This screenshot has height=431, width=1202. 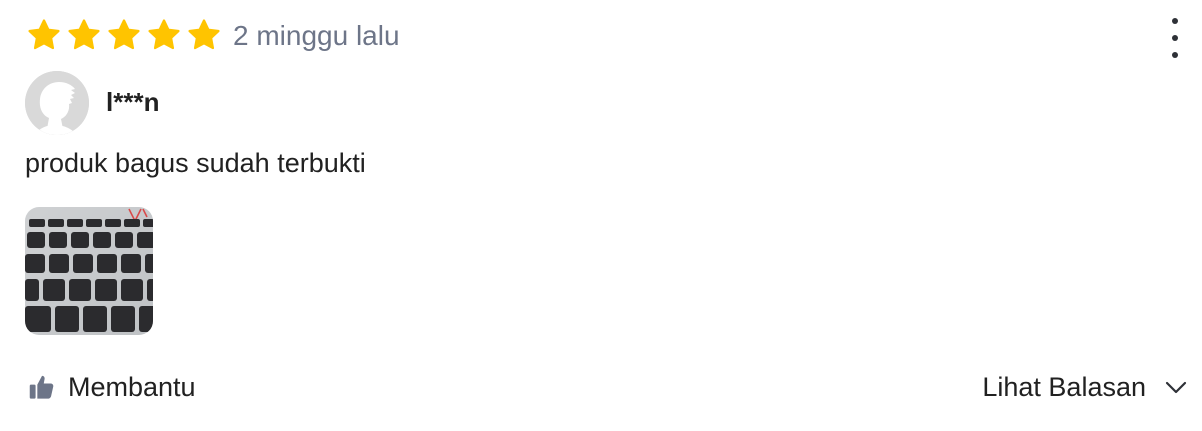 I want to click on review-photo-thumbnail, so click(x=89, y=271).